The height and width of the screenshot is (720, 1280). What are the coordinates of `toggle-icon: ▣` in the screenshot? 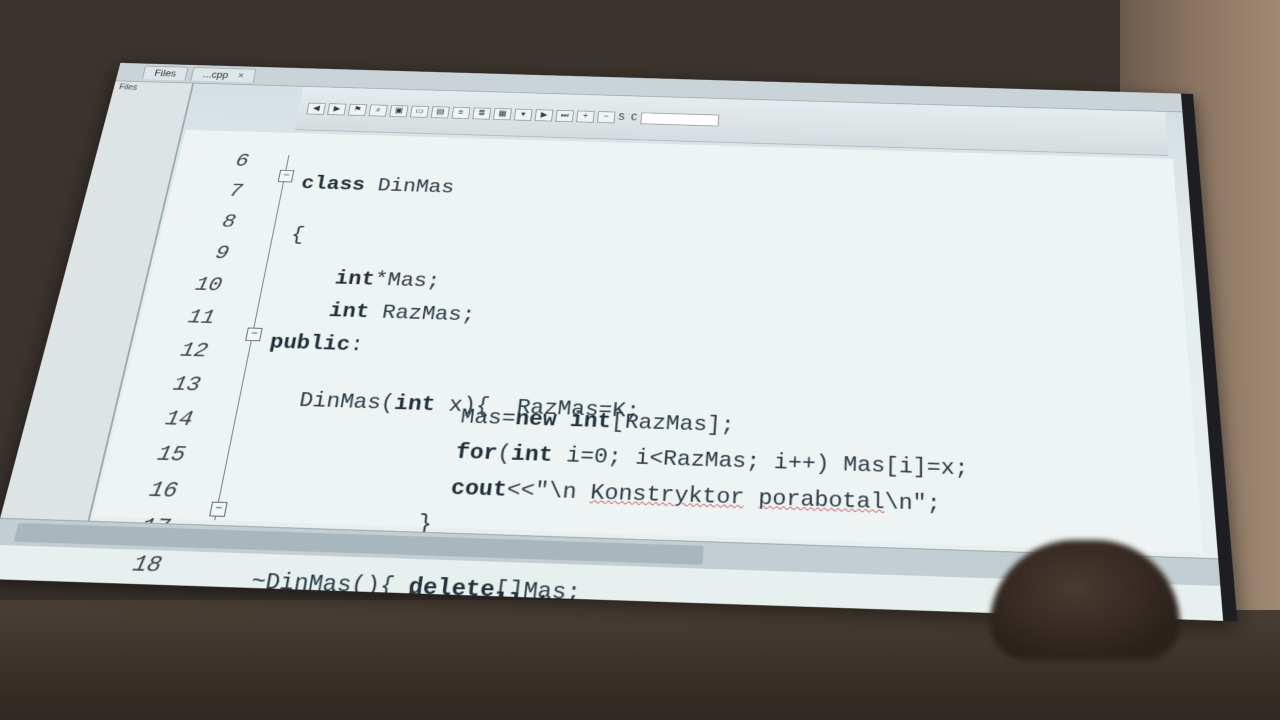 It's located at (399, 110).